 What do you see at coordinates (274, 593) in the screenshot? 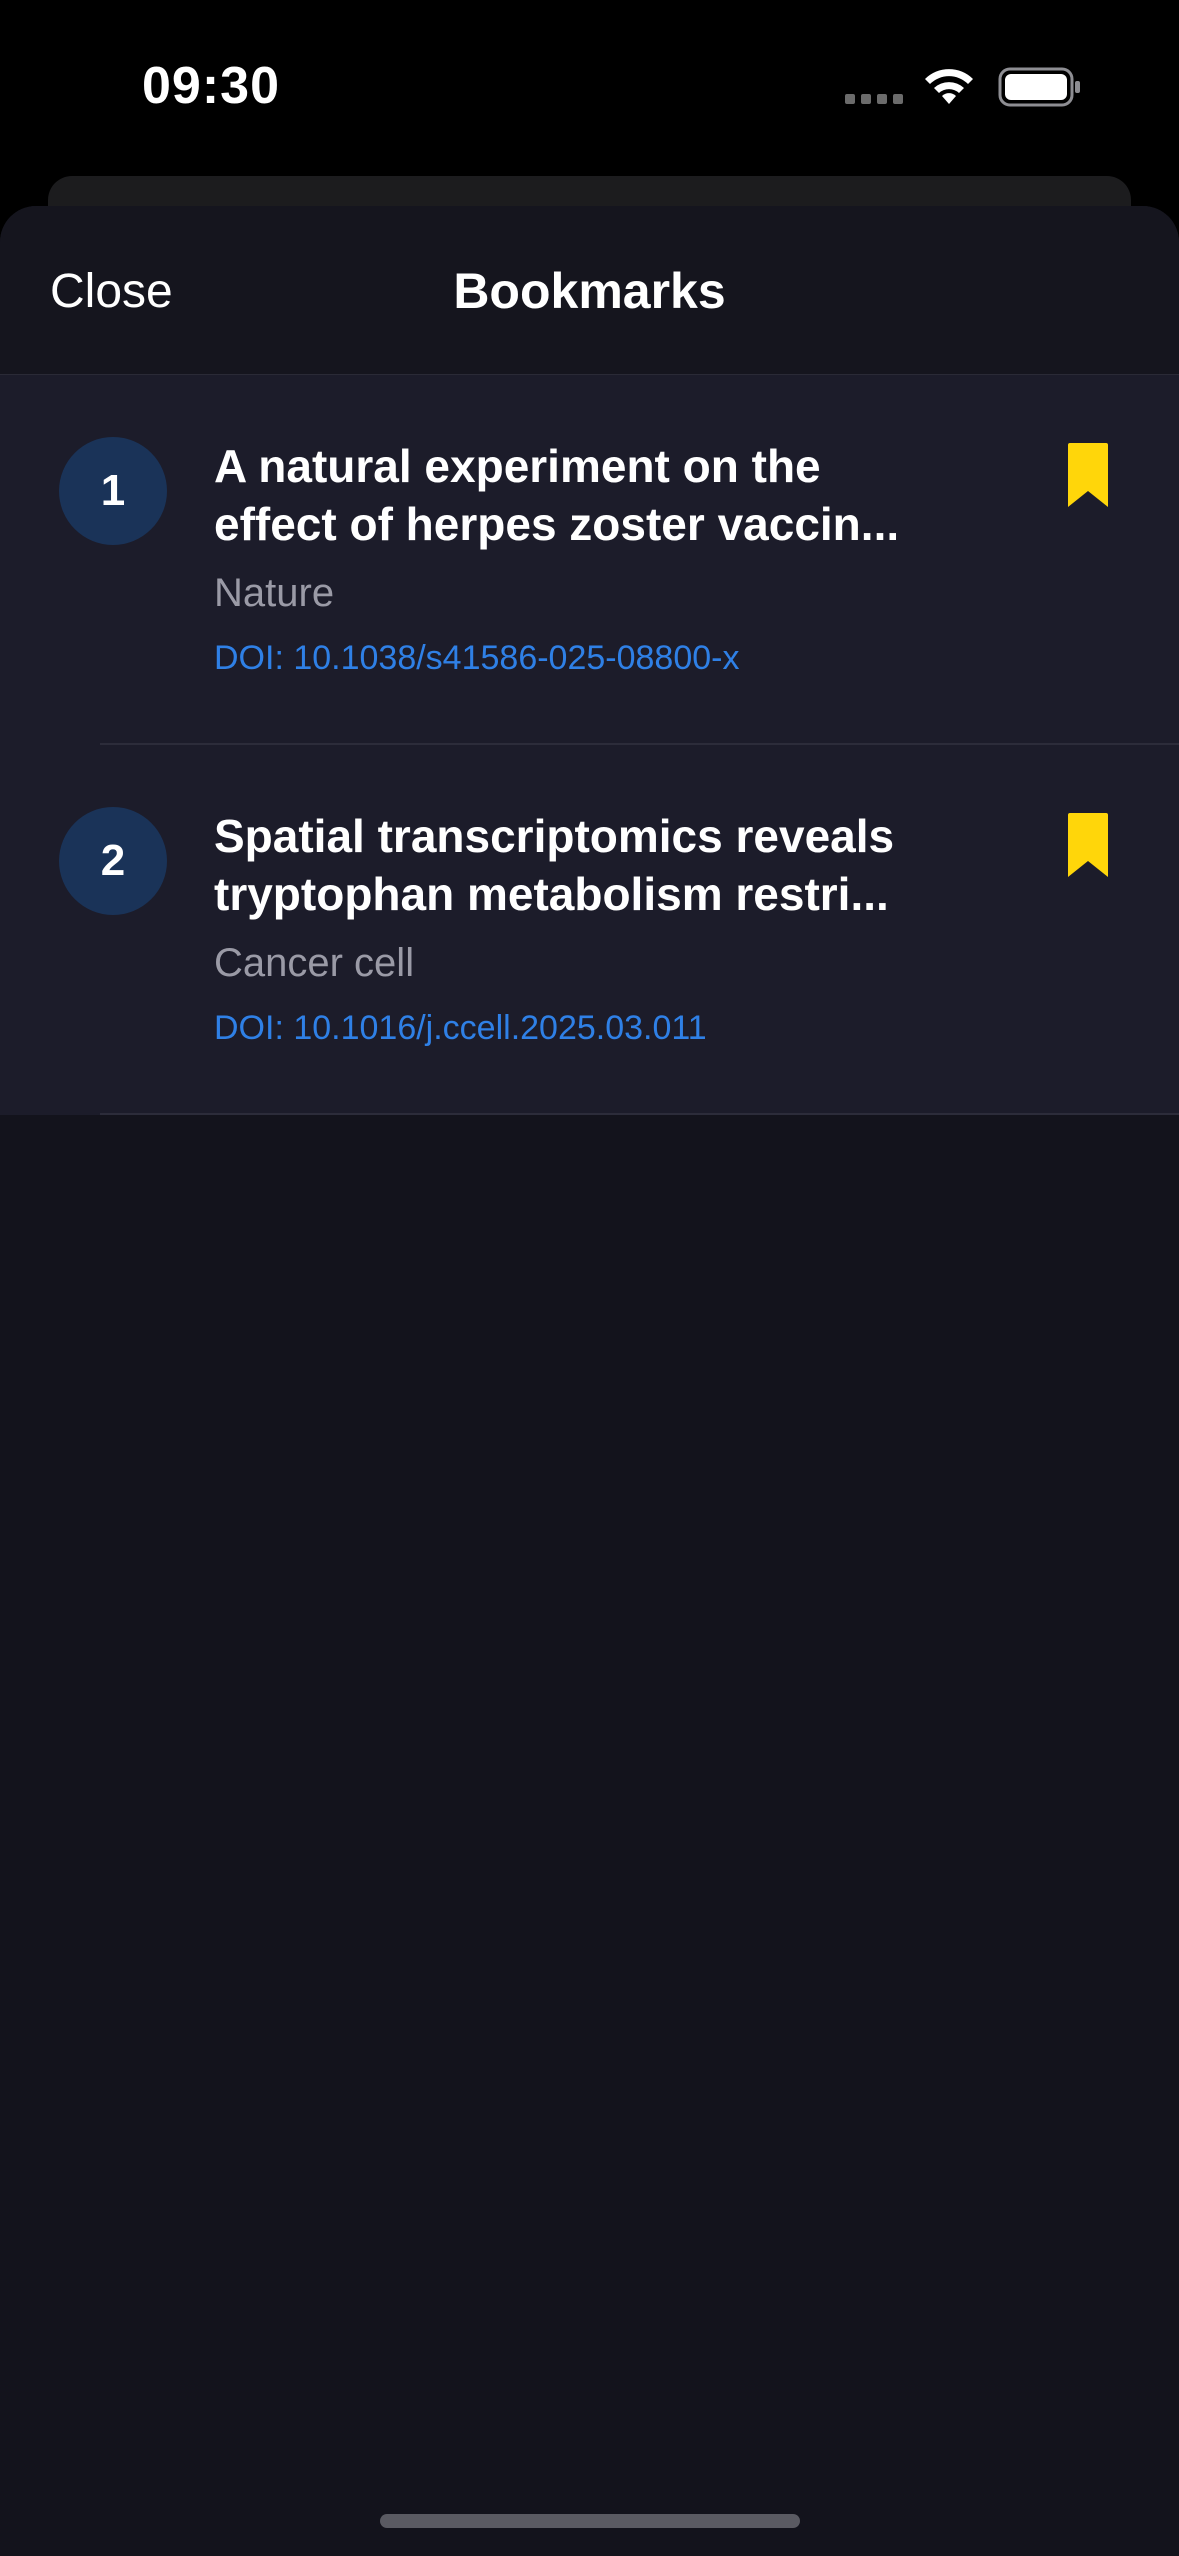
I see `journal-name: Nature` at bounding box center [274, 593].